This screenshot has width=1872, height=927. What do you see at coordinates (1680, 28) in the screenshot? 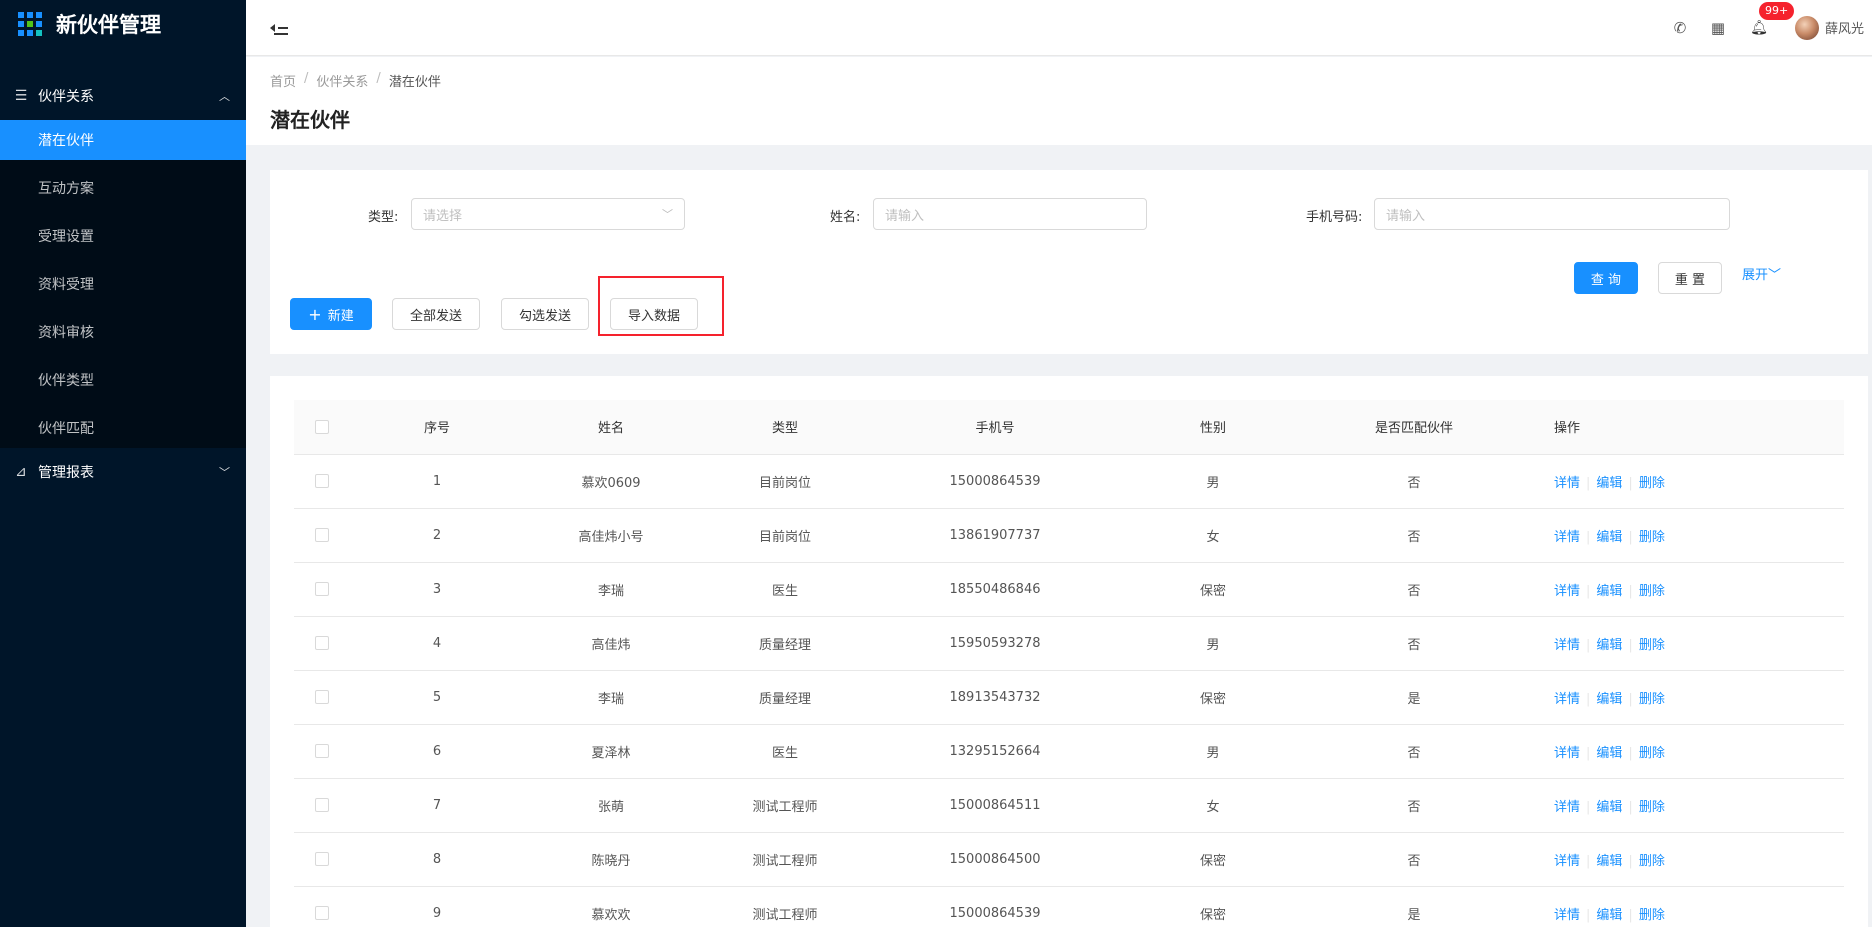
I see `phone-icon: ✆` at bounding box center [1680, 28].